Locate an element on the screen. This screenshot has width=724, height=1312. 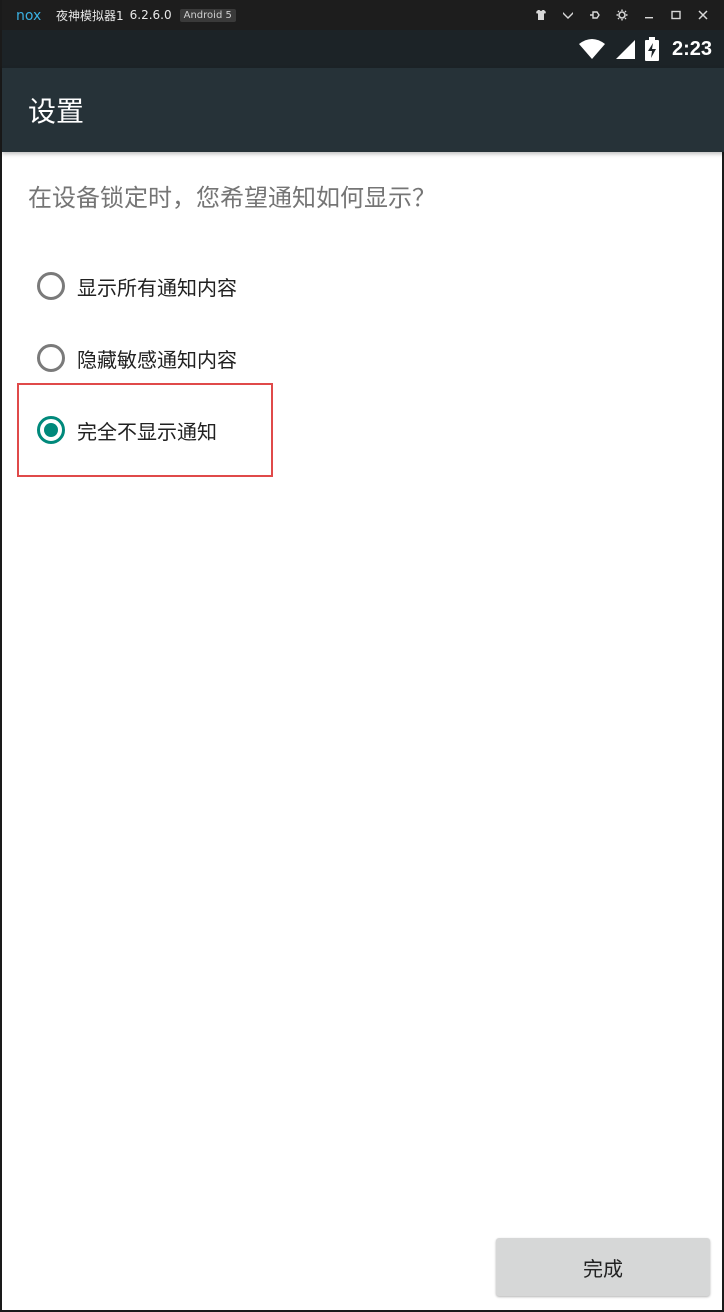
emulator-title-bar: nox 夜神模拟器1 6.2.6.0 Android 5 is located at coordinates (363, 15).